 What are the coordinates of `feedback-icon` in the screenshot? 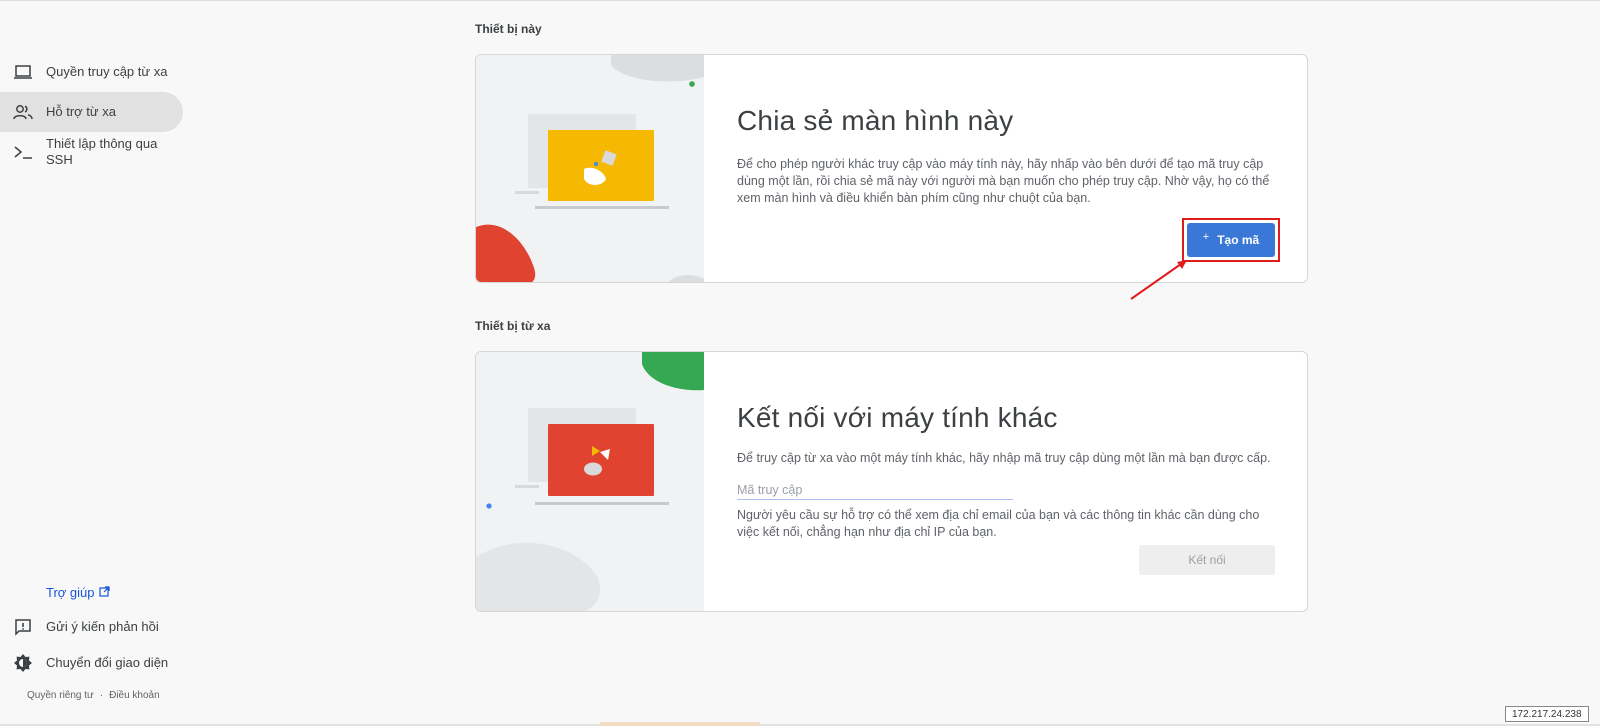 It's located at (23, 627).